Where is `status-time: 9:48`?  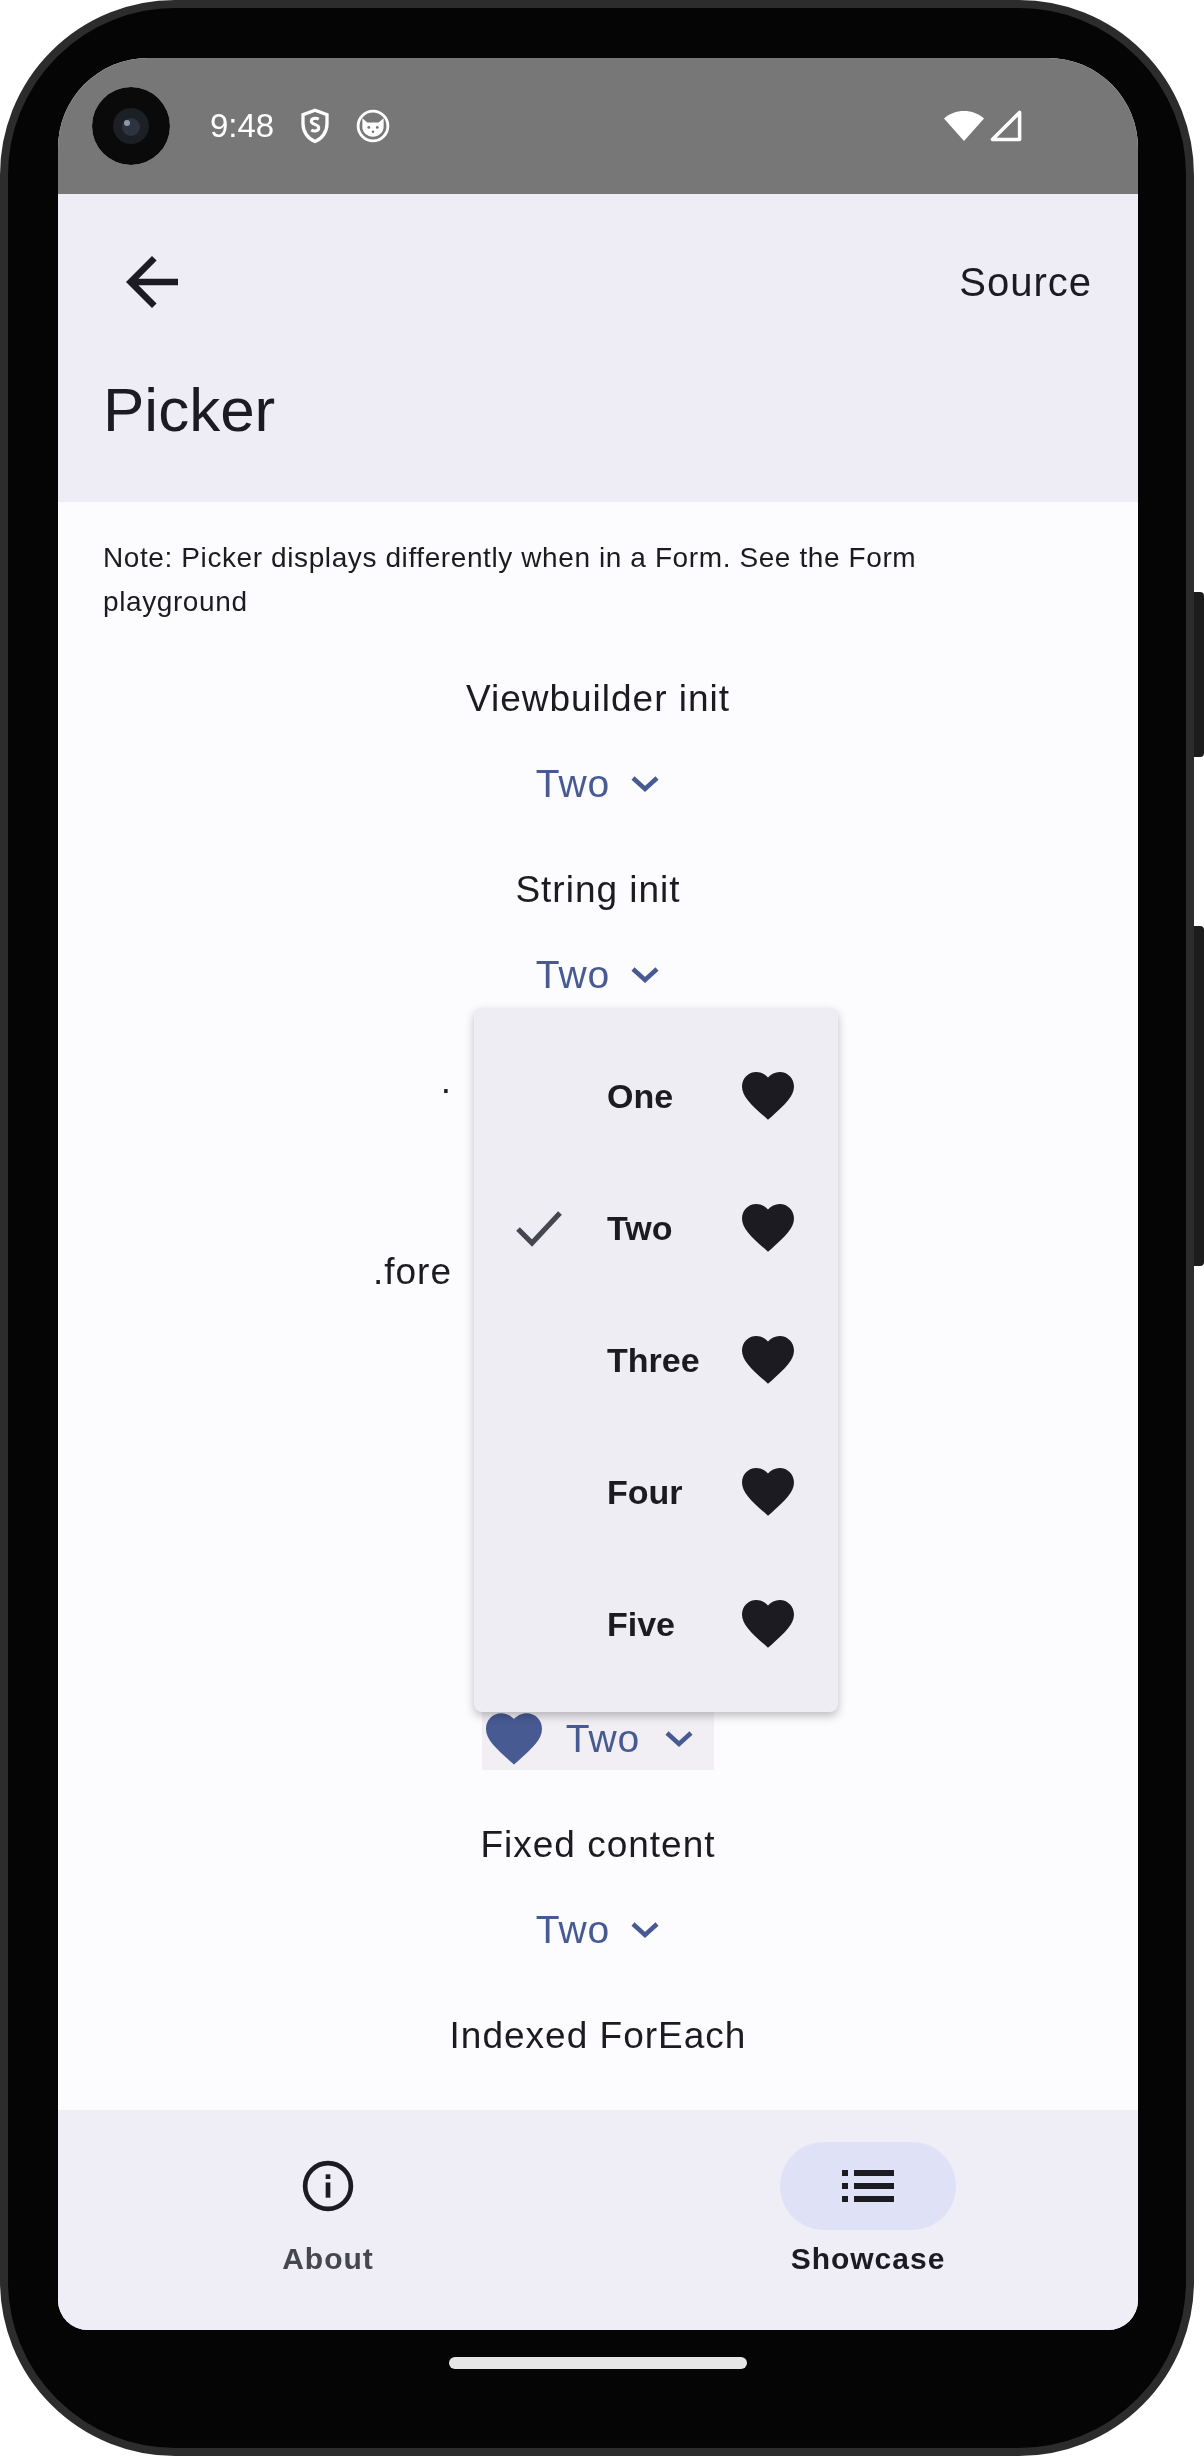
status-time: 9:48 is located at coordinates (242, 126).